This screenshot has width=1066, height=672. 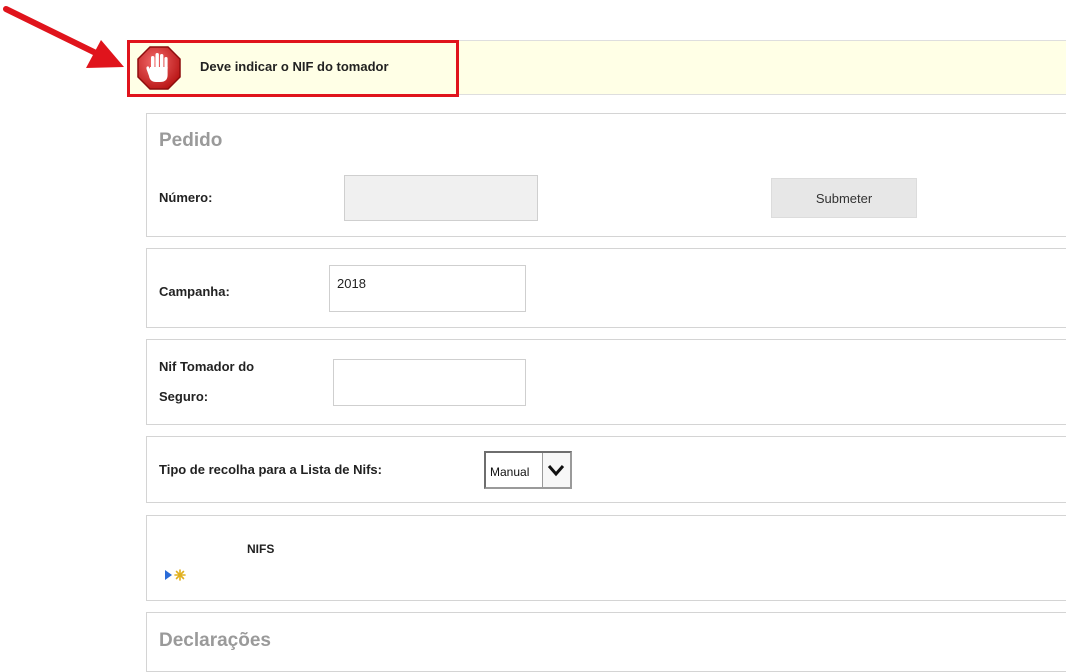 I want to click on nif-label-line1: Nif Tomador do, so click(x=207, y=366).